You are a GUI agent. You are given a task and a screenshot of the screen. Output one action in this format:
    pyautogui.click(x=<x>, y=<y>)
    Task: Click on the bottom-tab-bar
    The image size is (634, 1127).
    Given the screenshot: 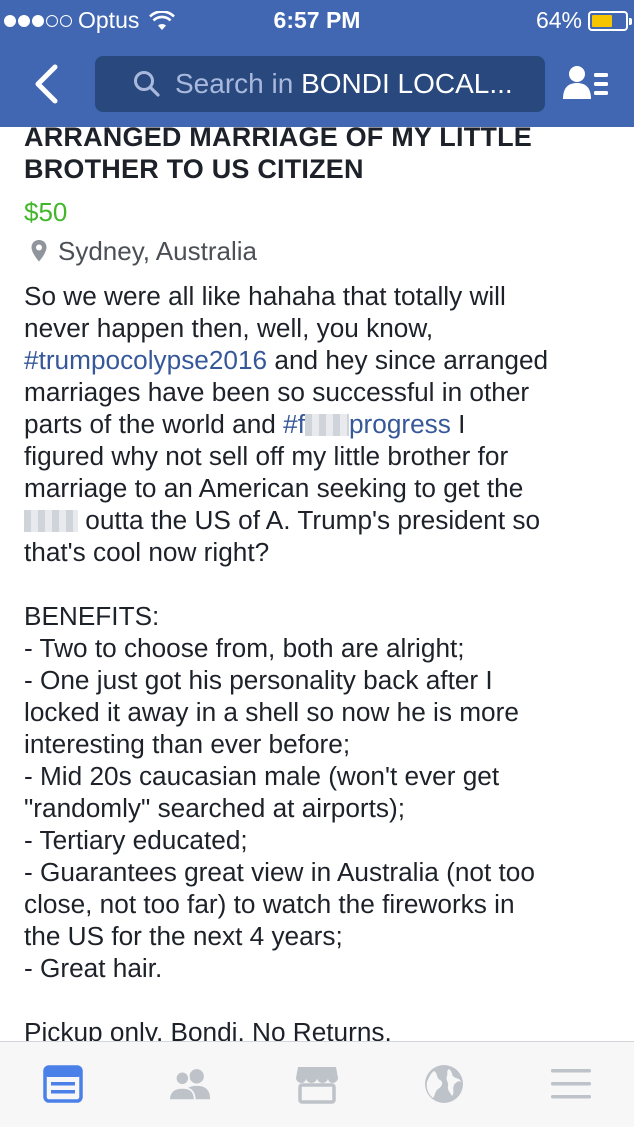 What is the action you would take?
    pyautogui.click(x=317, y=1084)
    